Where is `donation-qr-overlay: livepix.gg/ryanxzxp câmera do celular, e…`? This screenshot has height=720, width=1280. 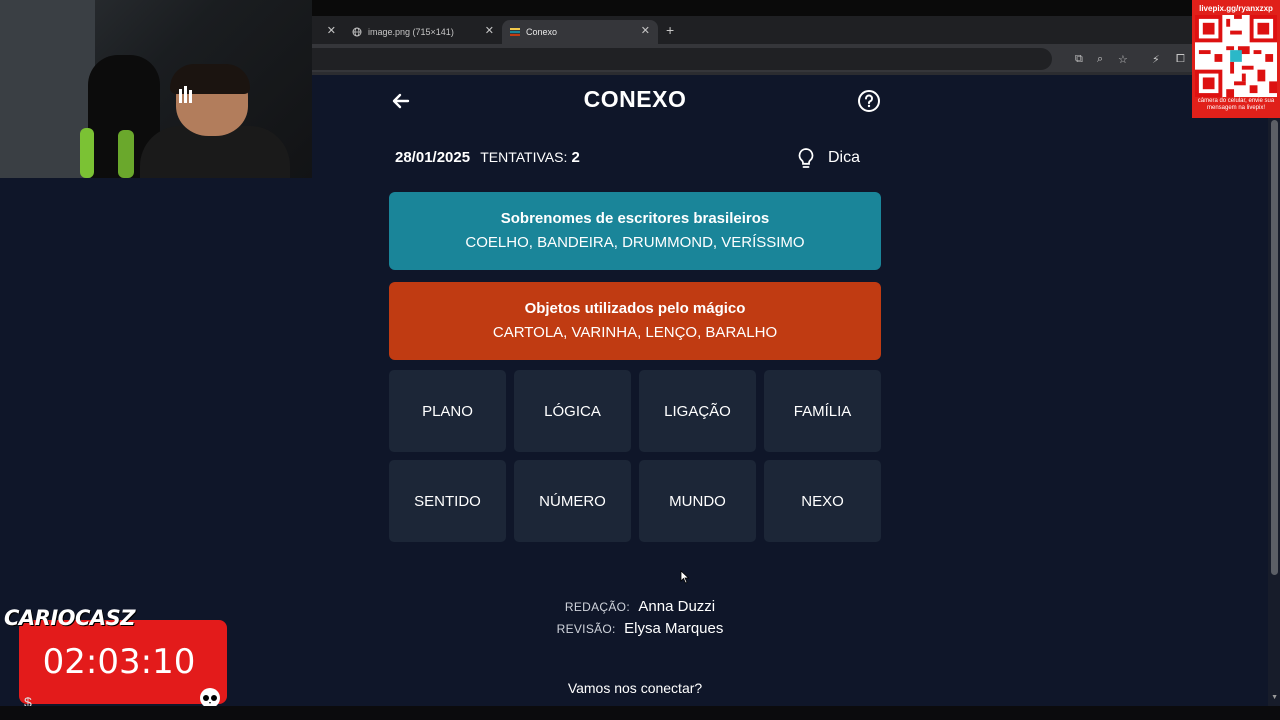
donation-qr-overlay: livepix.gg/ryanxzxp câmera do celular, e… is located at coordinates (1236, 59).